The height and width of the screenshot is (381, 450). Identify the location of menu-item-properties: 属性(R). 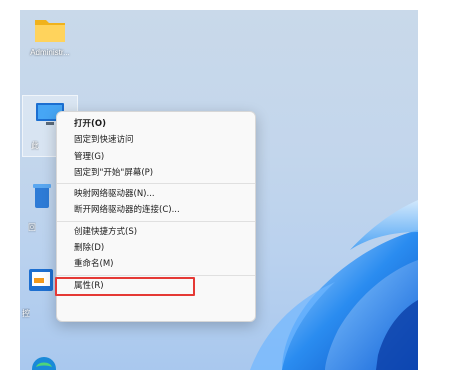
(155, 286).